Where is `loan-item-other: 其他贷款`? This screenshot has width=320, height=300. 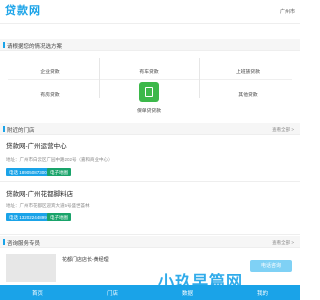 loan-item-other: 其他贷款 is located at coordinates (248, 94).